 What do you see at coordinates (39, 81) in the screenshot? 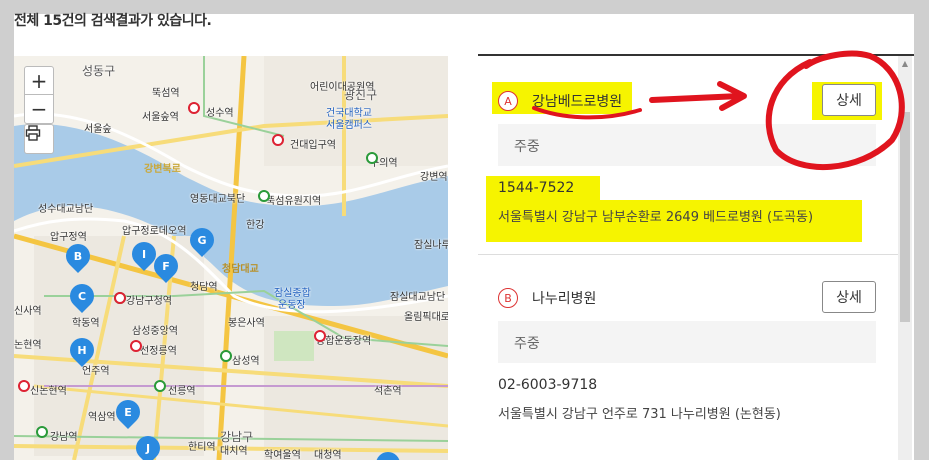
I see `zoom-in-button: +` at bounding box center [39, 81].